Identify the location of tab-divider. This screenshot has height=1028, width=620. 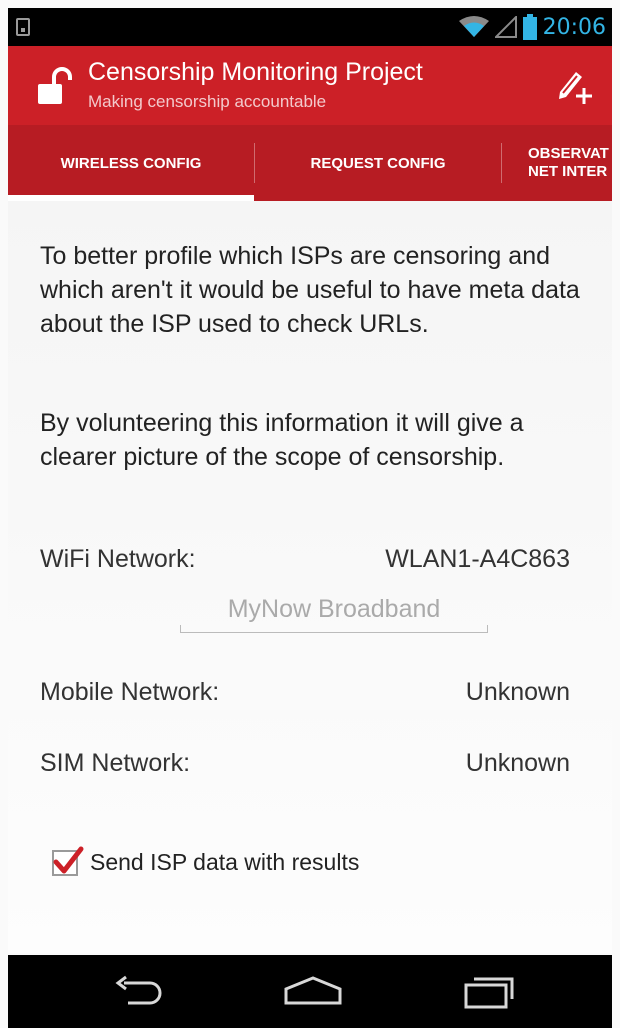
(501, 163).